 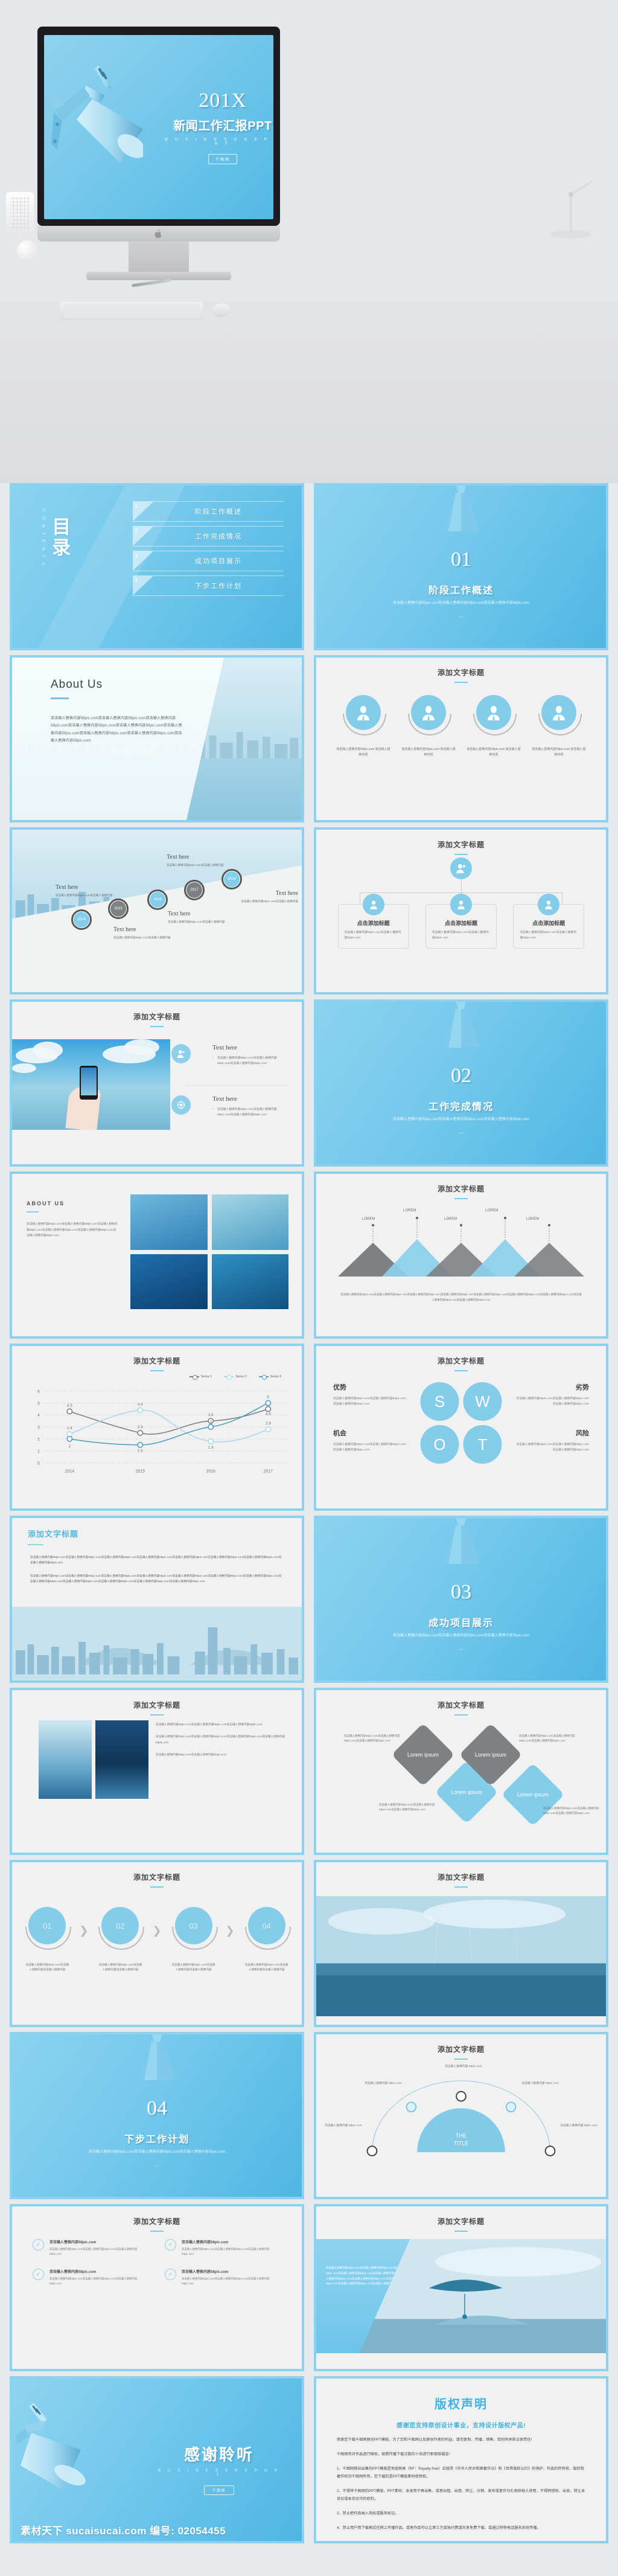 I want to click on timeline-node: 2014, so click(x=82, y=919).